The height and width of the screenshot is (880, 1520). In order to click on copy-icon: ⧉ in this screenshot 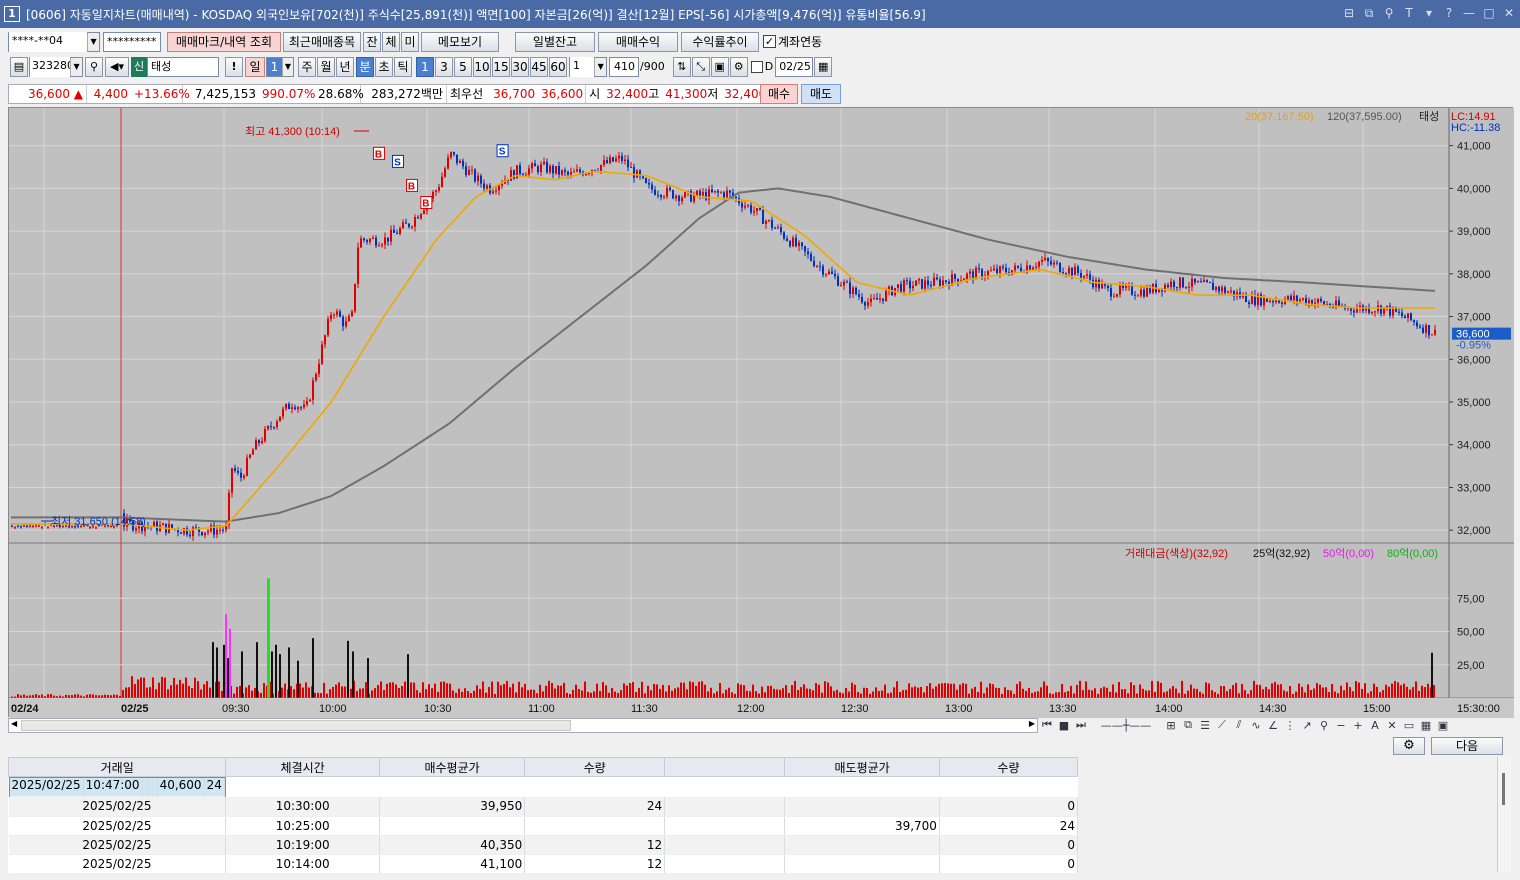, I will do `click(1188, 725)`.